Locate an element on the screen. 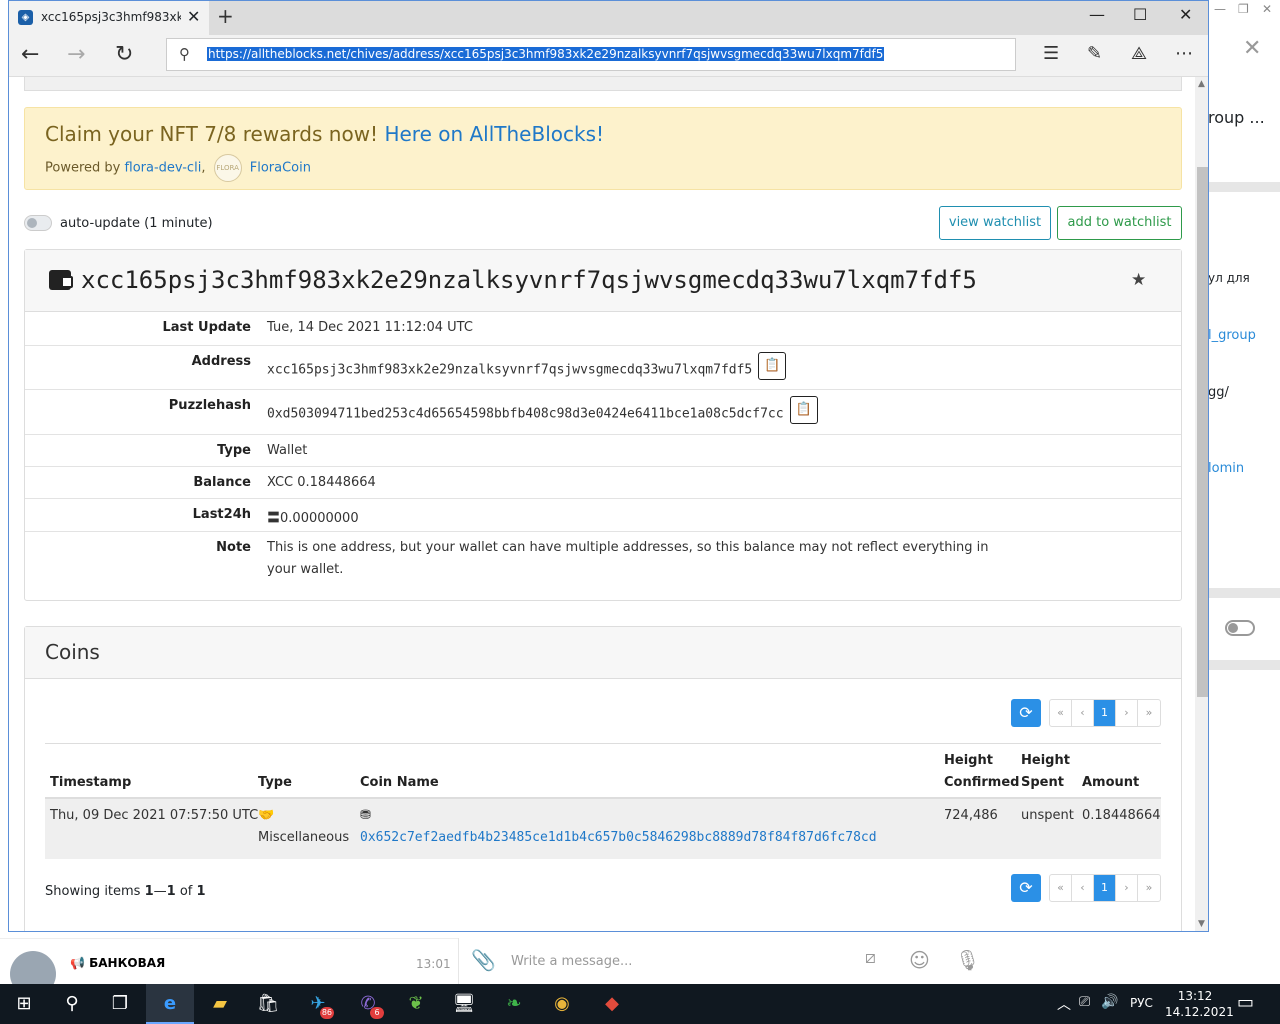  note-line-2: your wallet. is located at coordinates (305, 569).